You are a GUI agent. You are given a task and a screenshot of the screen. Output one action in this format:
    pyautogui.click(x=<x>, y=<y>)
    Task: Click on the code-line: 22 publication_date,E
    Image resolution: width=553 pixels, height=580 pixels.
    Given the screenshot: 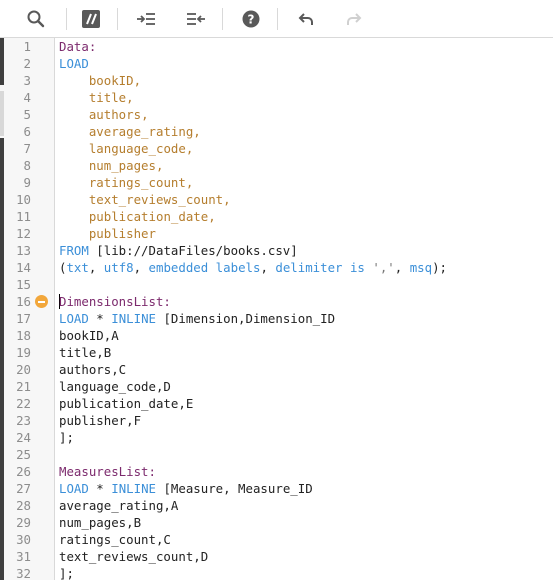 What is the action you would take?
    pyautogui.click(x=276, y=403)
    